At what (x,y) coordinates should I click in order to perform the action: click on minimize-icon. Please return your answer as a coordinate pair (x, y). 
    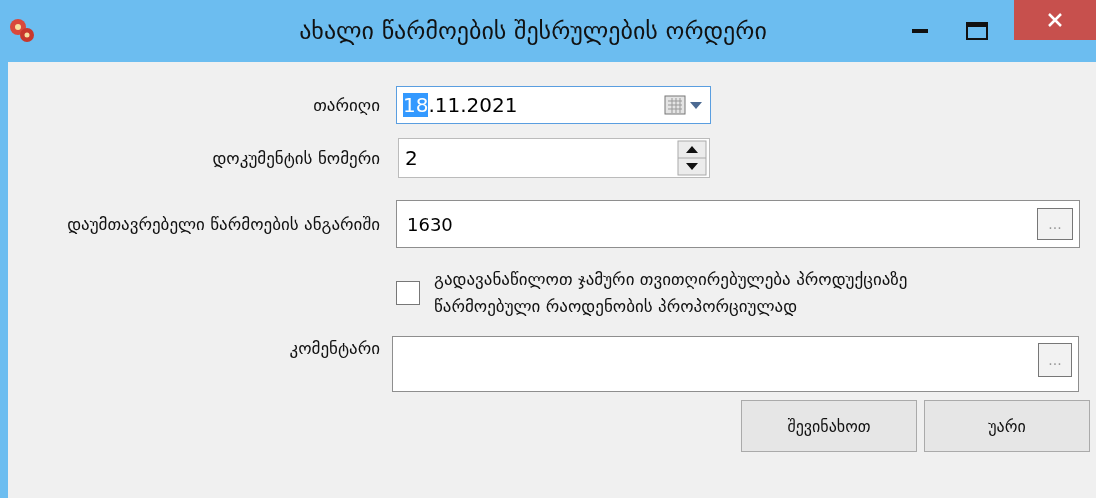
    Looking at the image, I should click on (920, 31).